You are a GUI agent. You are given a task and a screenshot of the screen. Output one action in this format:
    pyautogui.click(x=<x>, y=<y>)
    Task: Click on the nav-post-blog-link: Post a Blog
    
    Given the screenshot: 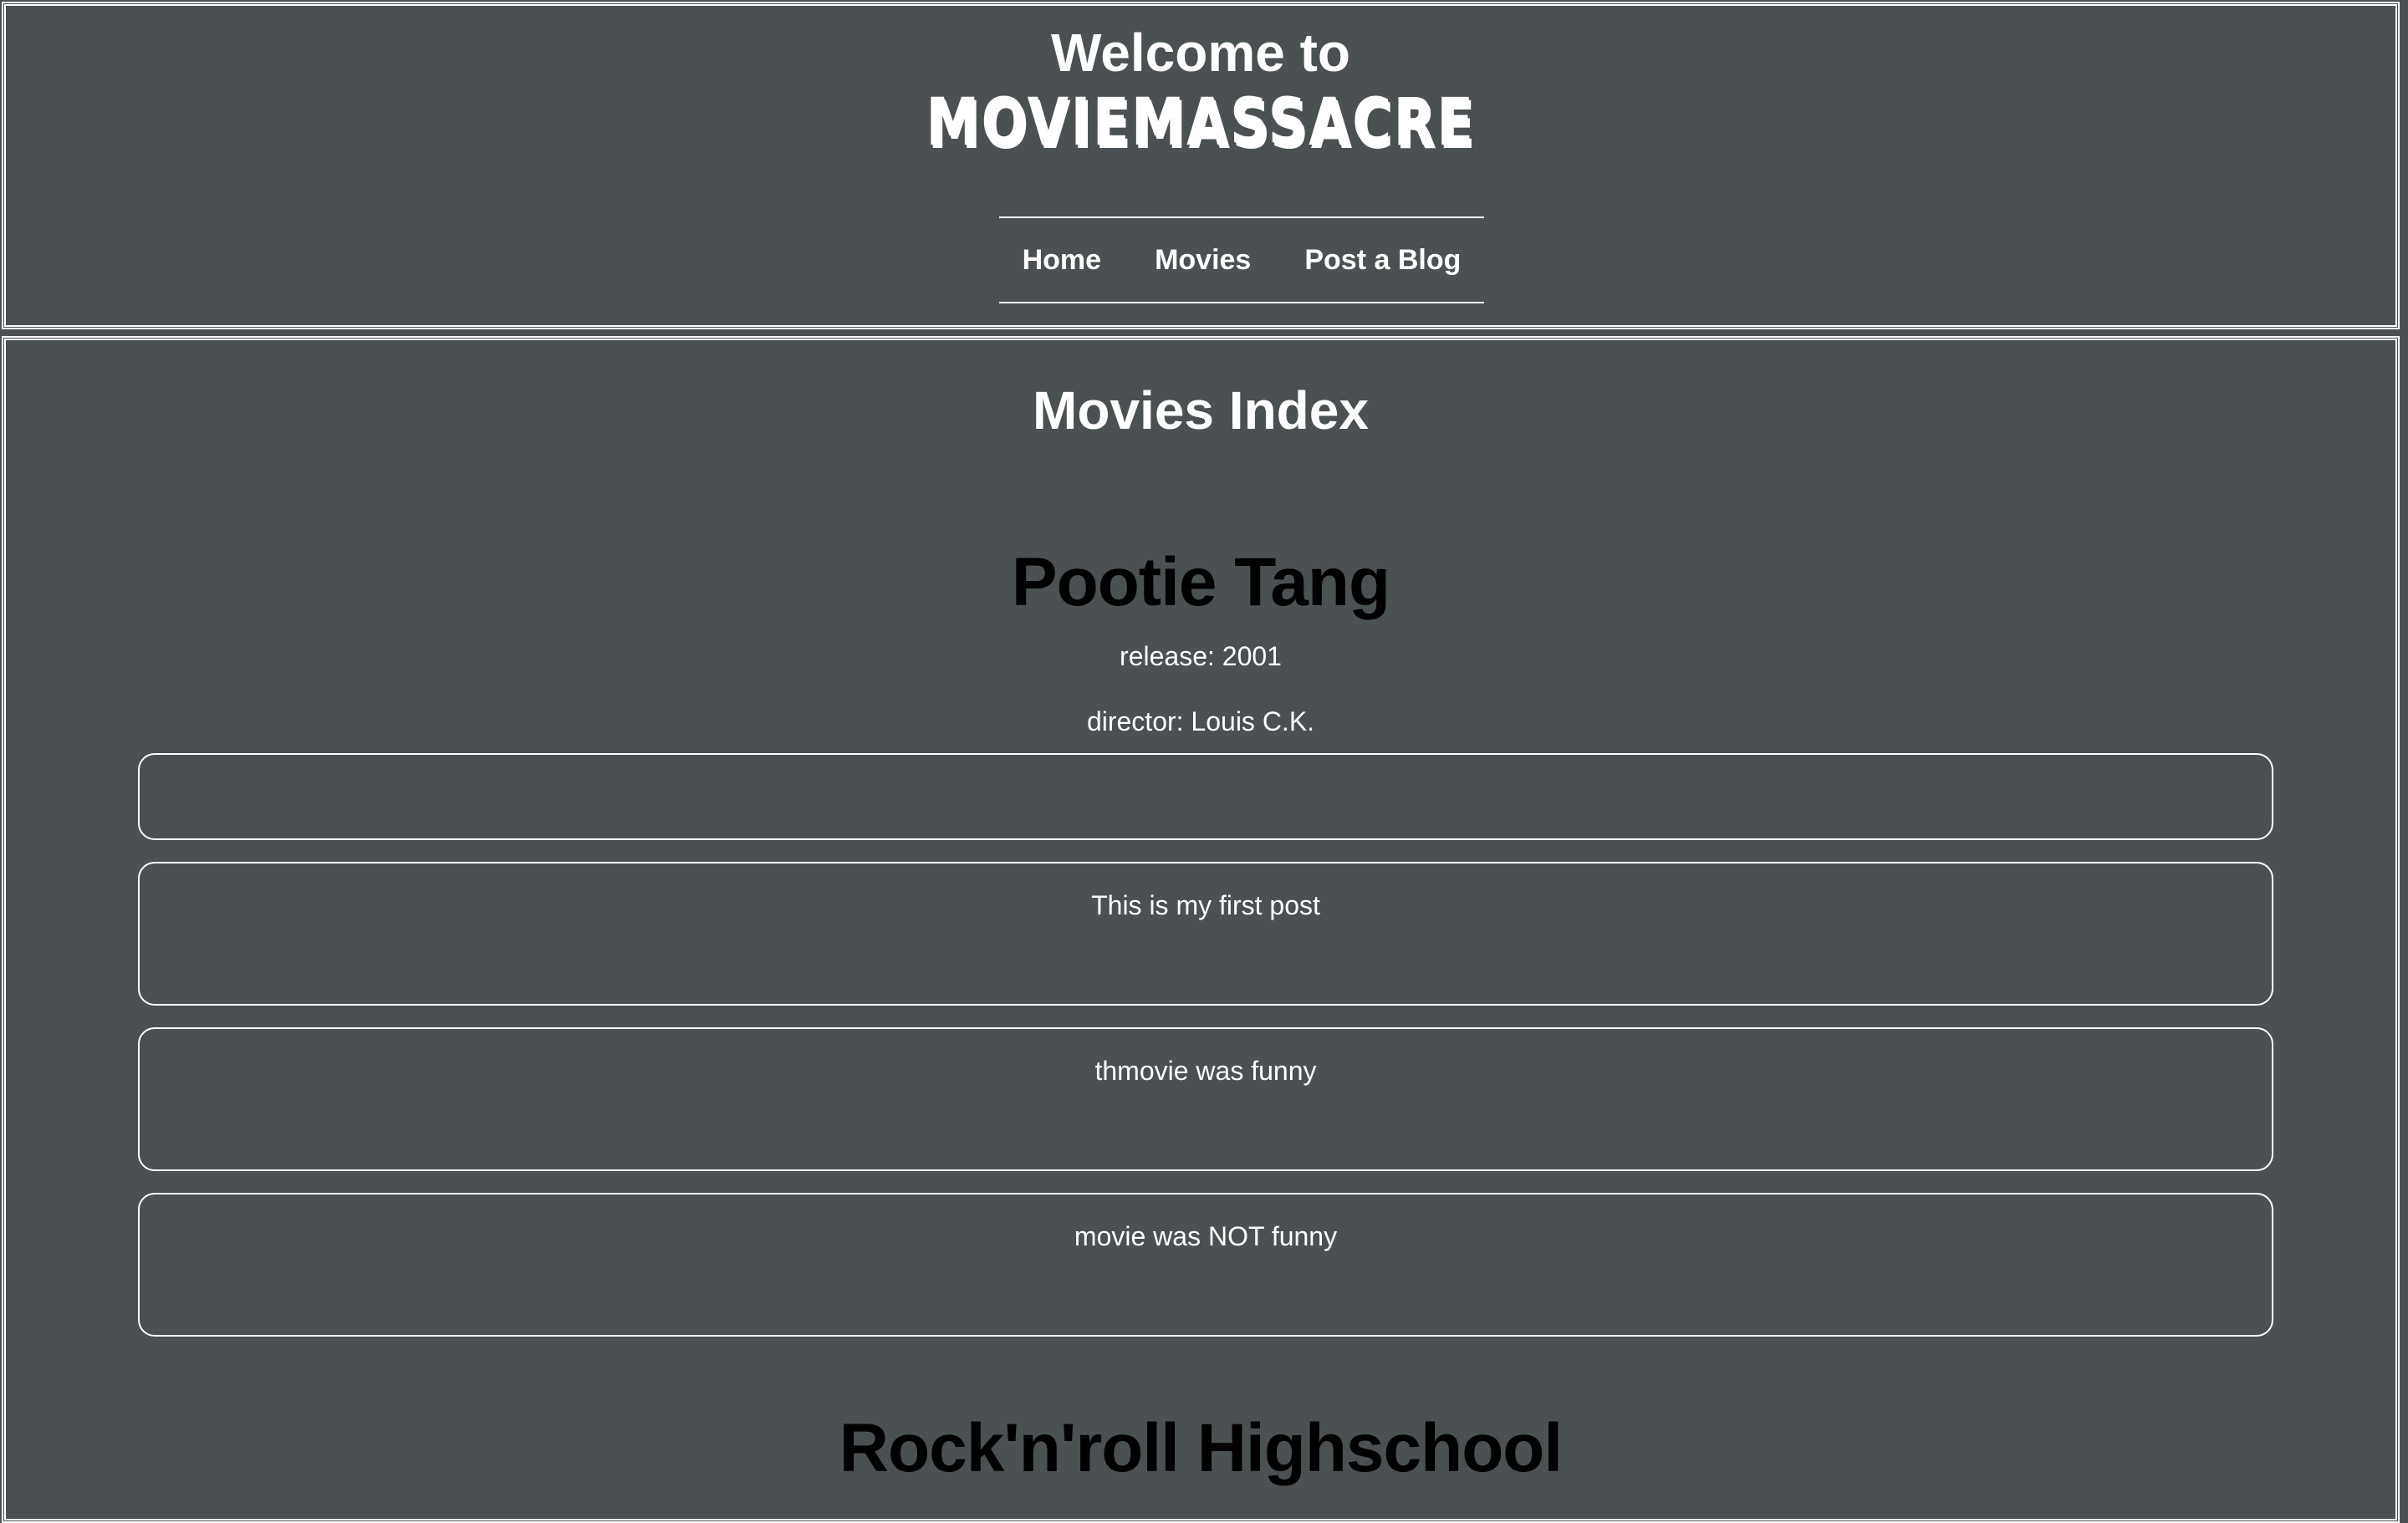 What is the action you would take?
    pyautogui.click(x=1383, y=261)
    